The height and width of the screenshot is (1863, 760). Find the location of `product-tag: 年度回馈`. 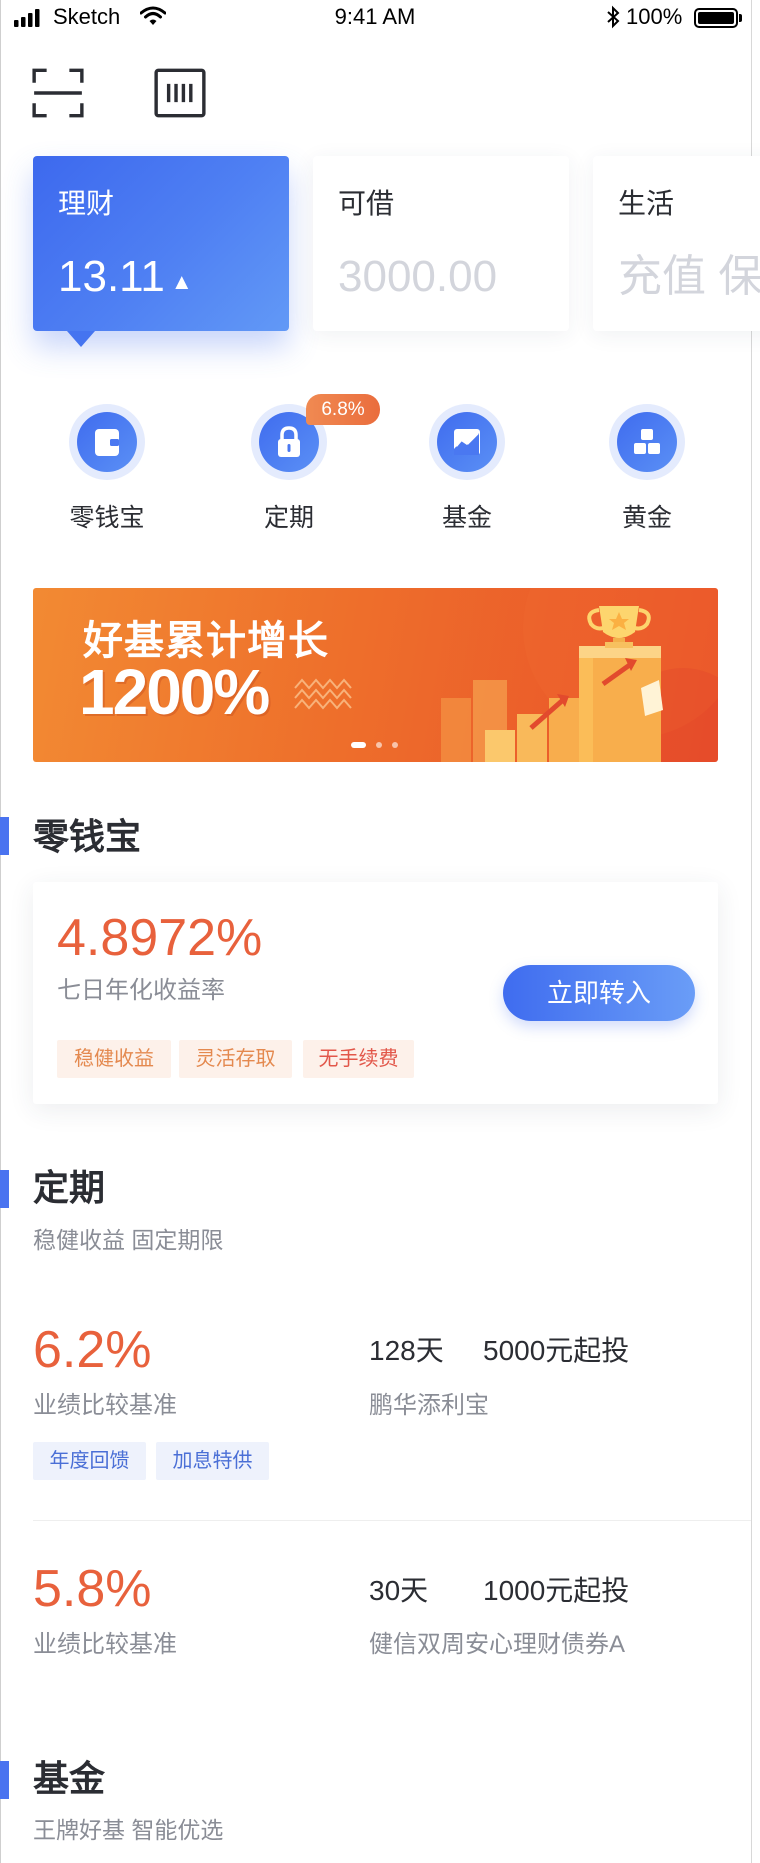

product-tag: 年度回馈 is located at coordinates (89, 1461).